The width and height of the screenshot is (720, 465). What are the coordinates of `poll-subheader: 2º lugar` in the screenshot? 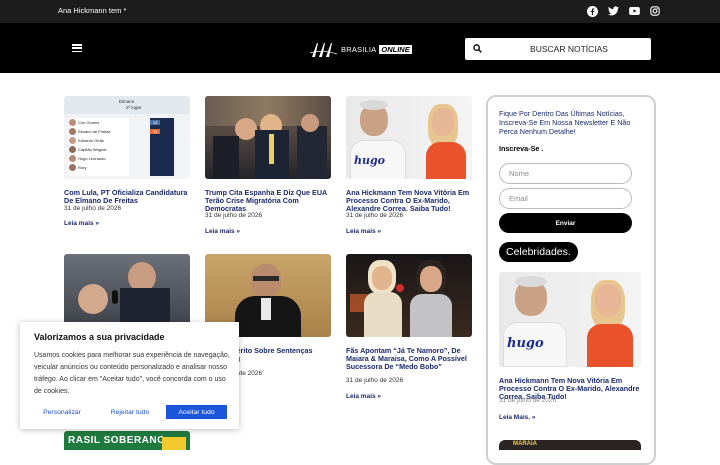 It's located at (134, 107).